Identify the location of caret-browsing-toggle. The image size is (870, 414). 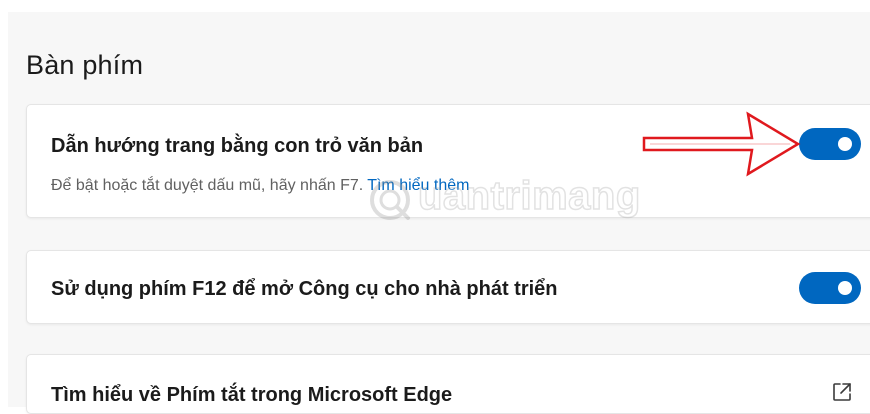
(830, 144).